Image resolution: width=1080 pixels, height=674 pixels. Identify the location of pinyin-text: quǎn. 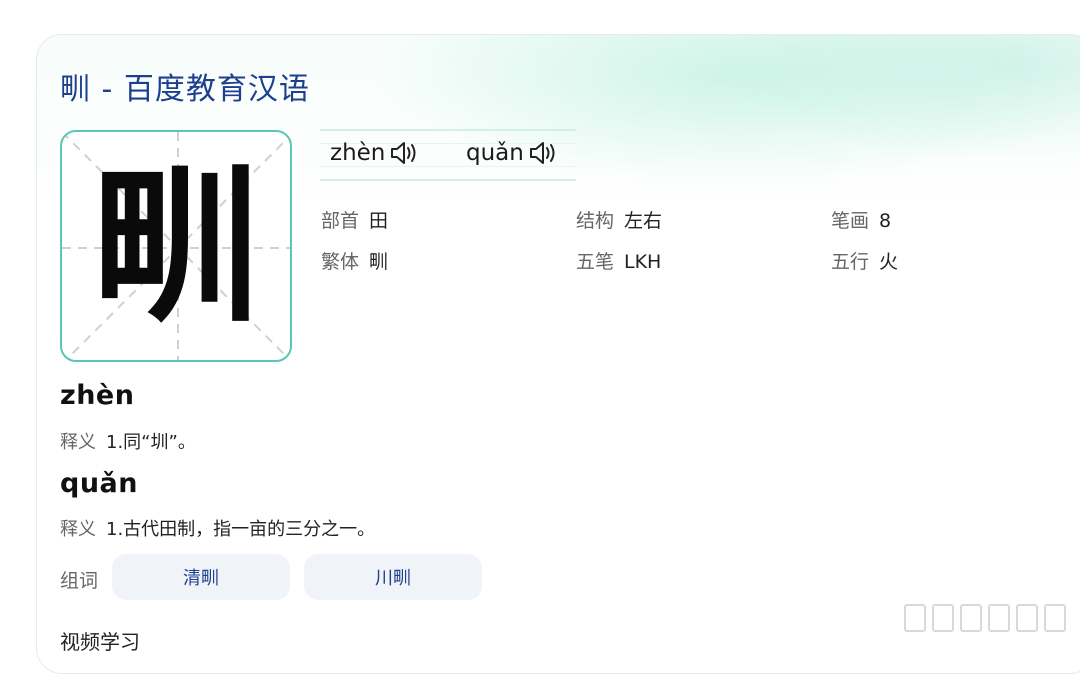
(495, 153).